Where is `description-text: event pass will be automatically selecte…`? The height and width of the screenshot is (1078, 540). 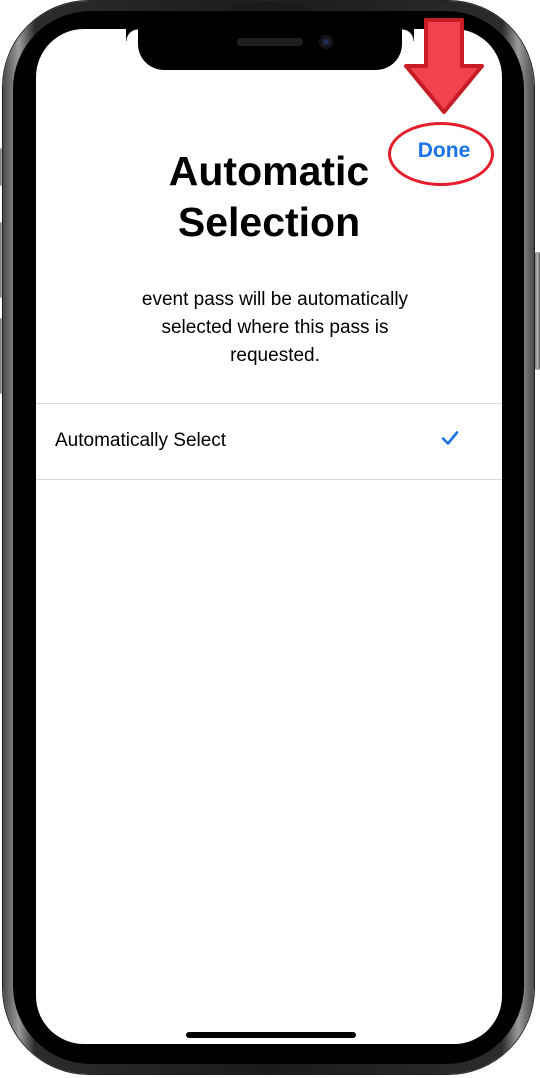 description-text: event pass will be automatically selecte… is located at coordinates (275, 327).